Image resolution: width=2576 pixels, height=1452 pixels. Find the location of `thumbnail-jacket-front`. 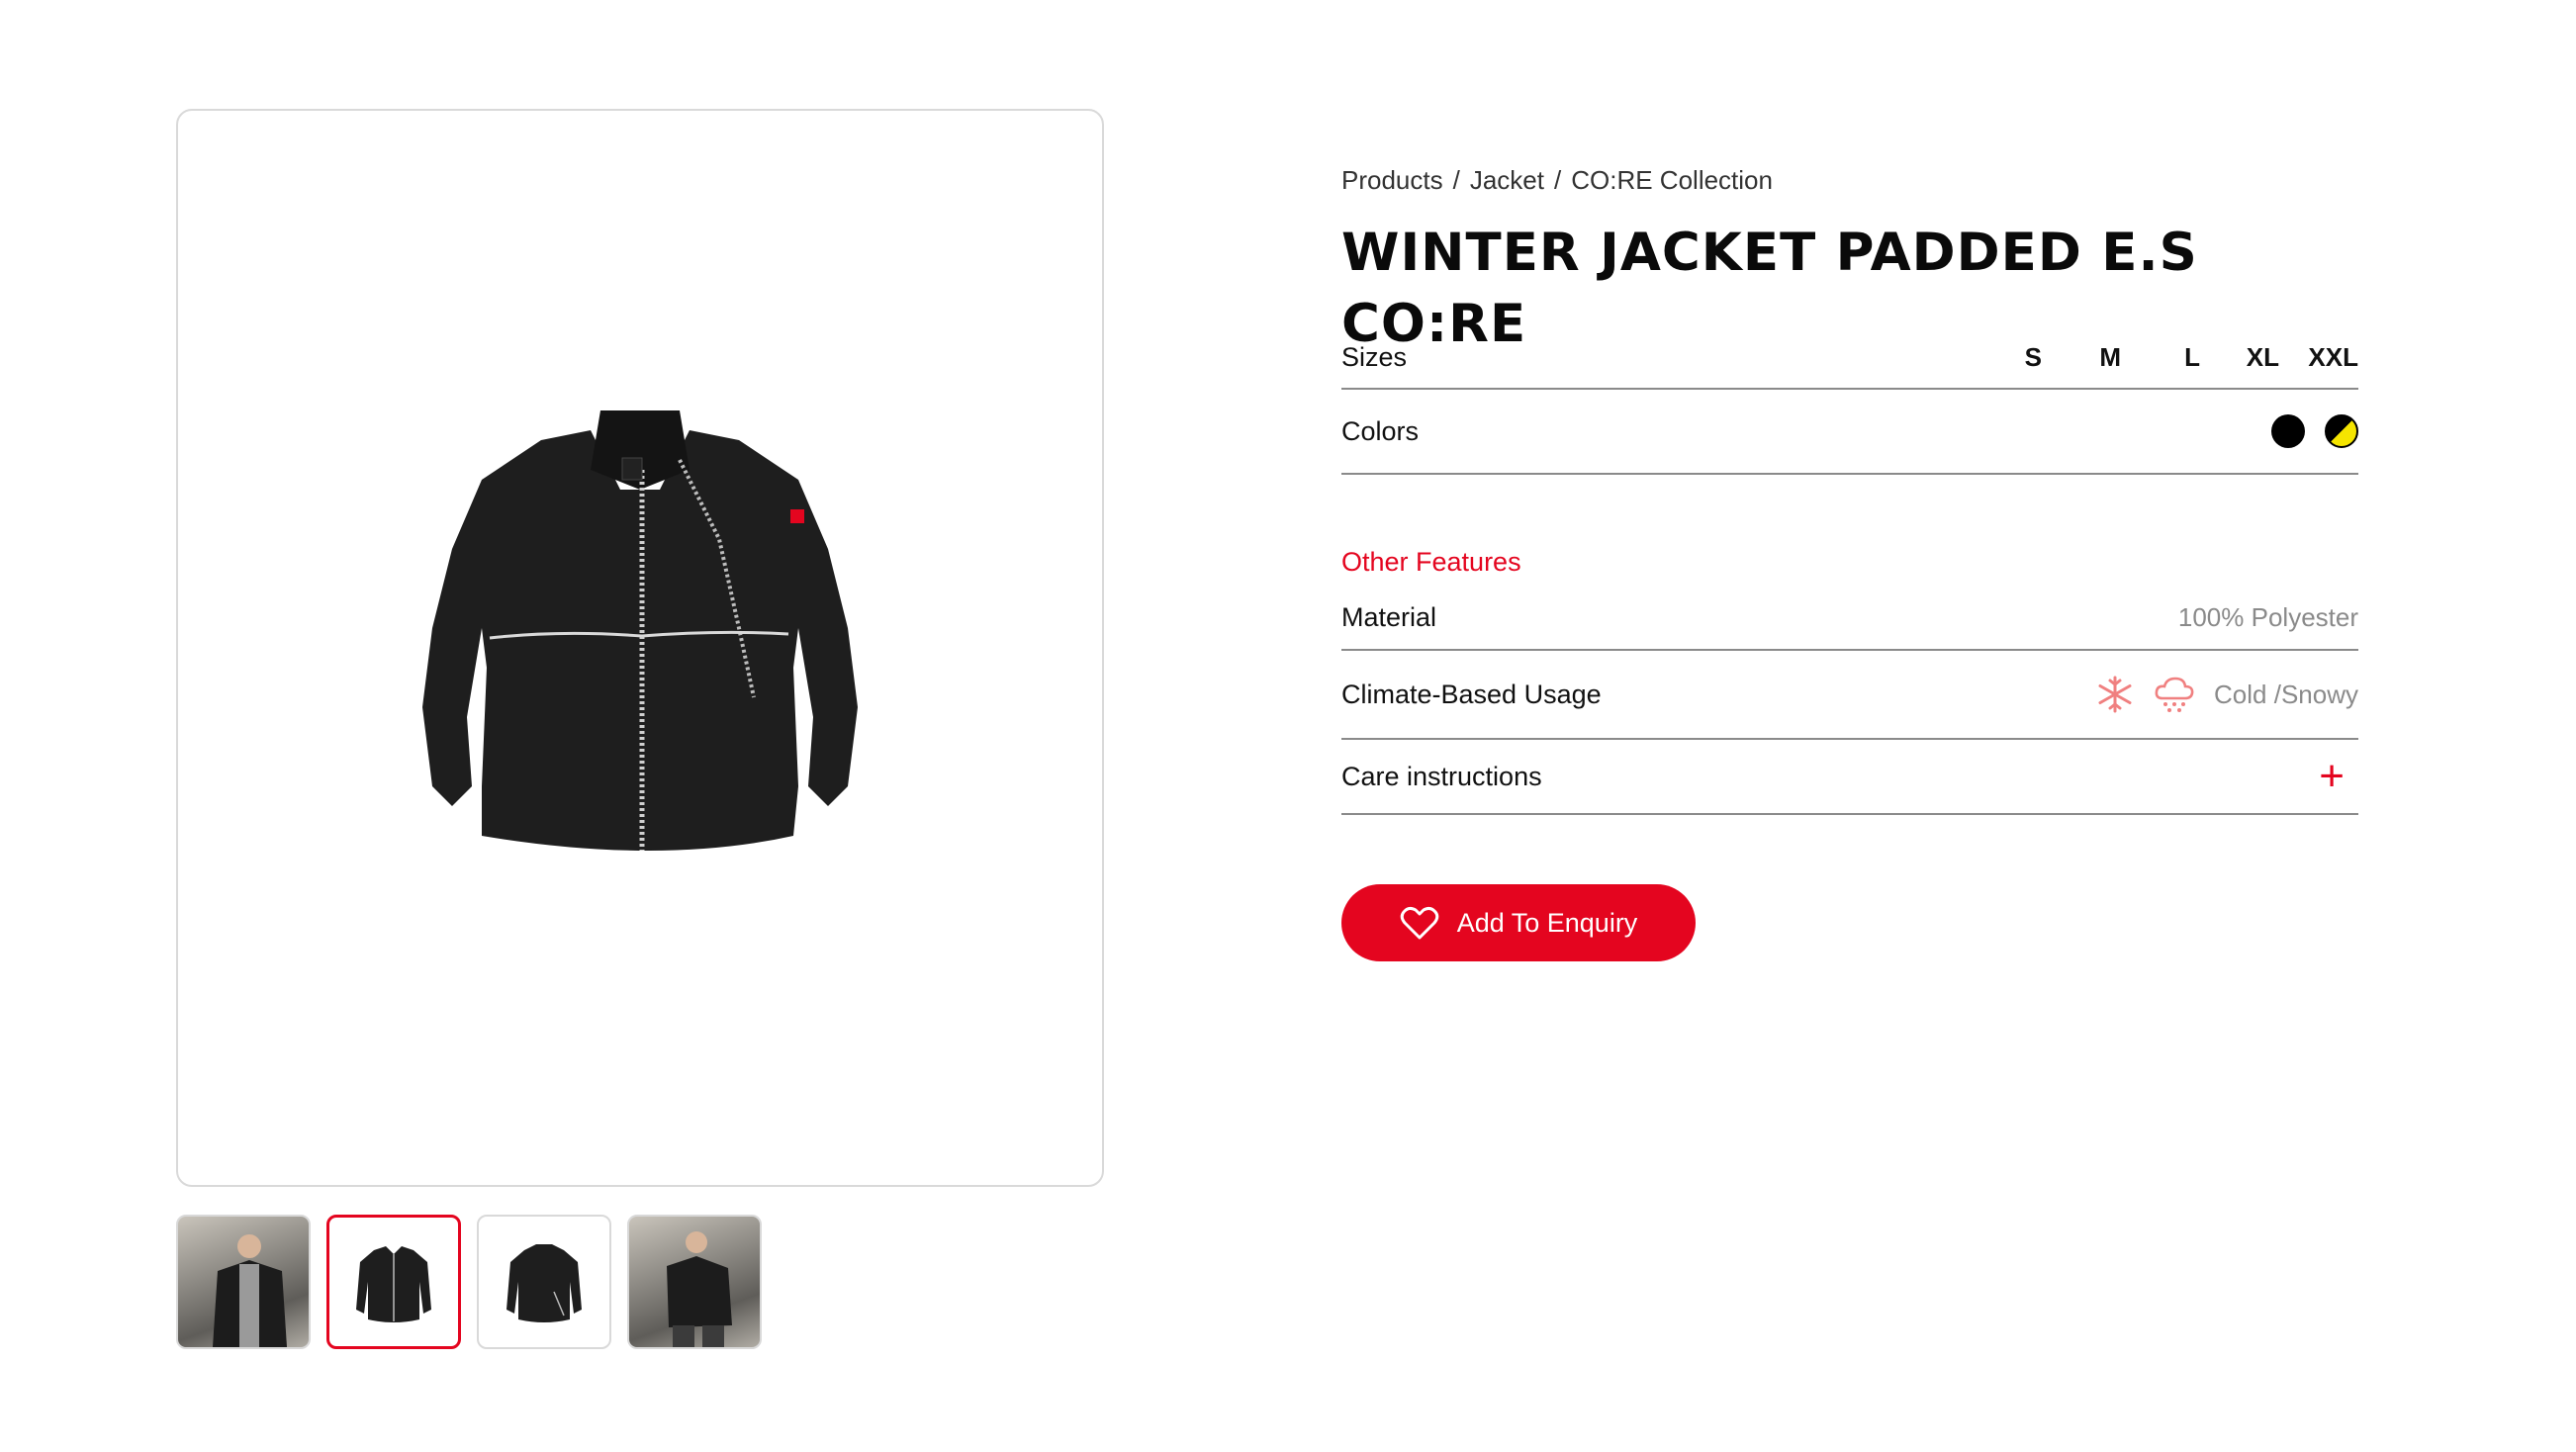

thumbnail-jacket-front is located at coordinates (393, 1282).